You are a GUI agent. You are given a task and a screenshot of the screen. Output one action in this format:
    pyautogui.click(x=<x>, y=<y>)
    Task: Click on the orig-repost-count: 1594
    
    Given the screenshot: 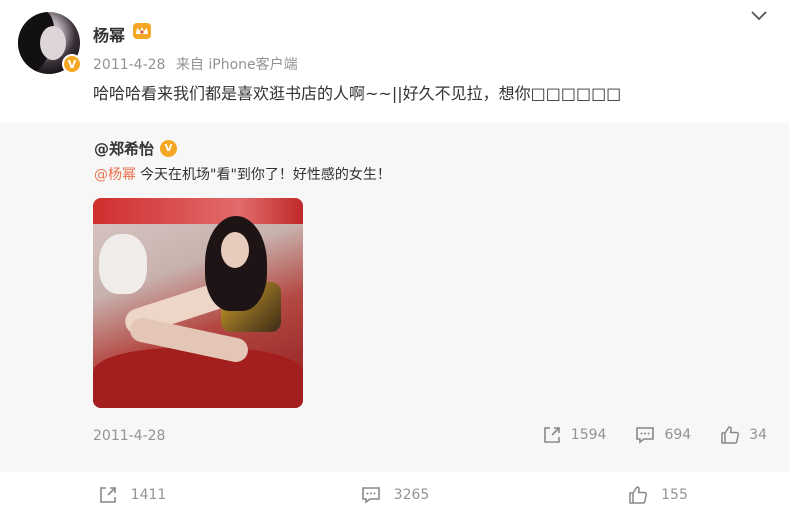 What is the action you would take?
    pyautogui.click(x=588, y=435)
    